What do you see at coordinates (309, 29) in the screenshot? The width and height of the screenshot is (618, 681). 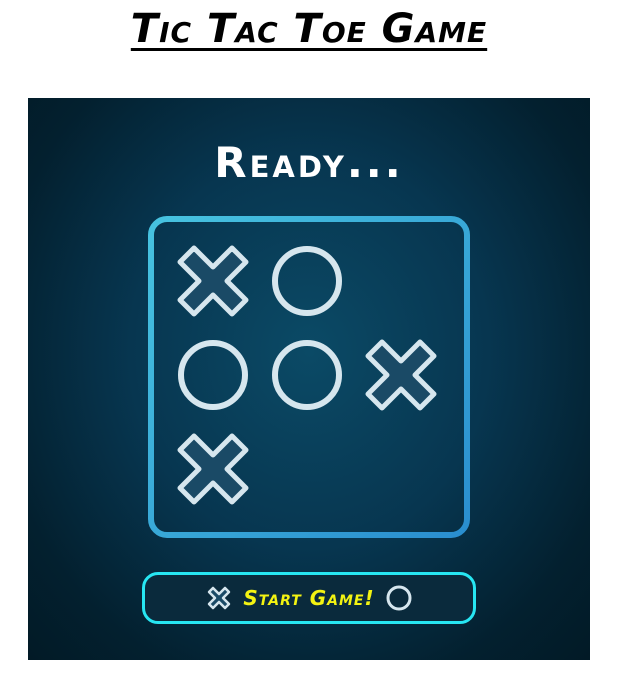 I see `page-title: Tic Tac Toe Game` at bounding box center [309, 29].